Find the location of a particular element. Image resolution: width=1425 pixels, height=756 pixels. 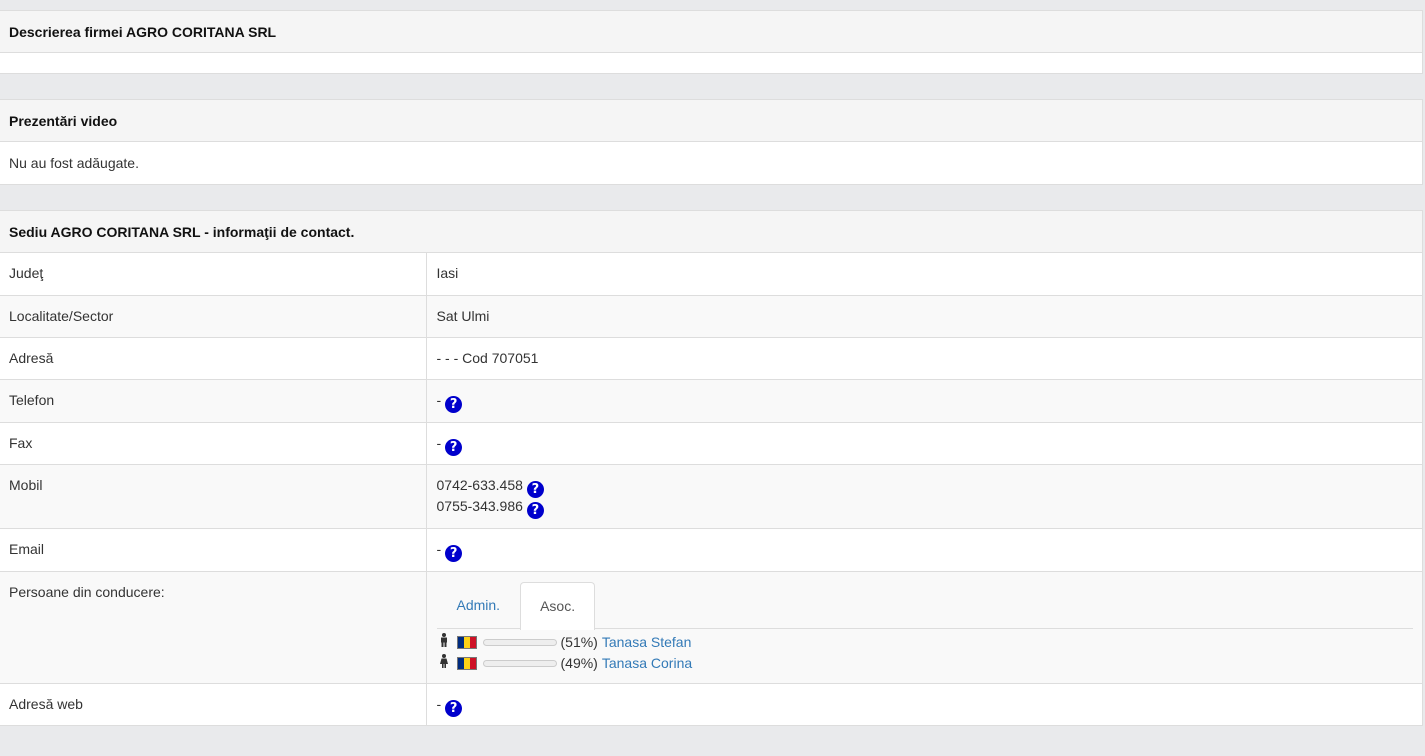

share-text: (49%) is located at coordinates (579, 662).